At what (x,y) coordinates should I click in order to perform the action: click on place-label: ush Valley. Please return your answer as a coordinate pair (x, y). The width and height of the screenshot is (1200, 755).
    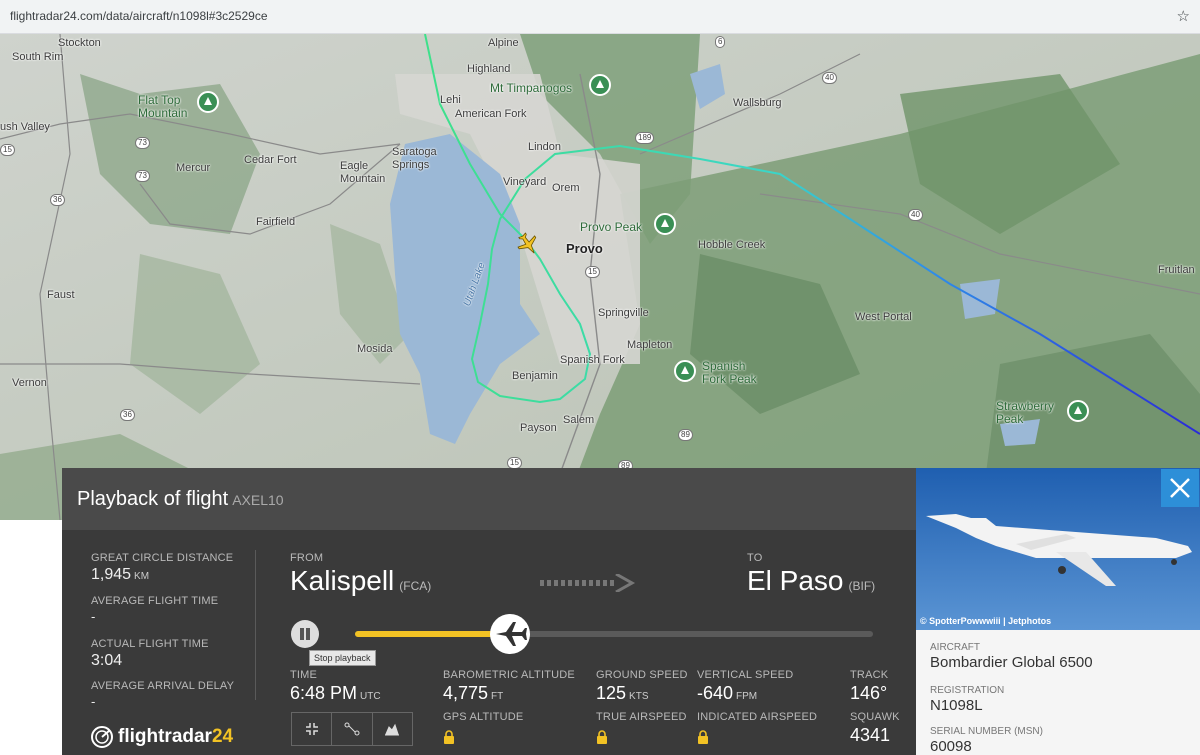
    Looking at the image, I should click on (25, 127).